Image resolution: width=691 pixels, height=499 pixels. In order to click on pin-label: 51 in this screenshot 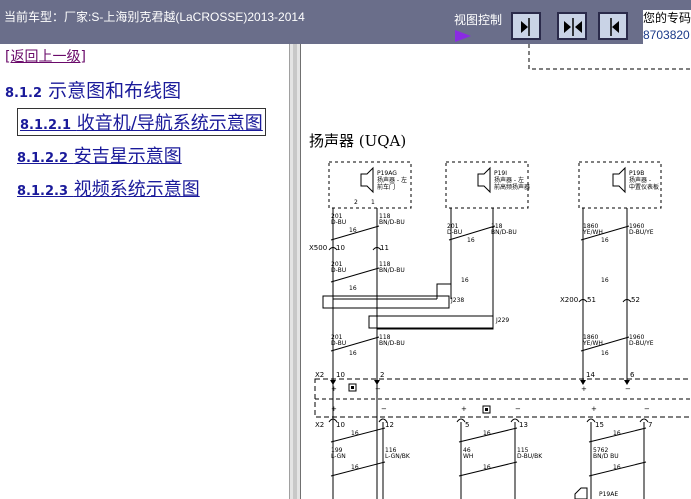, I will do `click(591, 300)`.